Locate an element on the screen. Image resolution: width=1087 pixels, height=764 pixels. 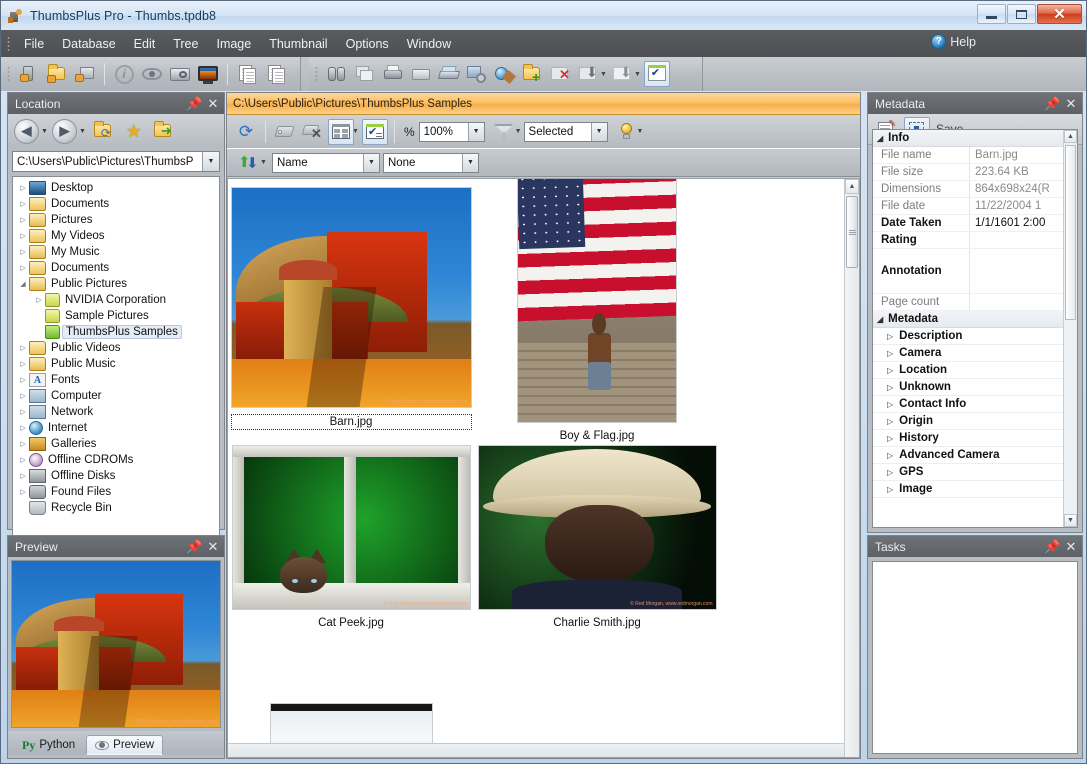
sort-field-combo: Name ▼ is located at coordinates (325, 162).